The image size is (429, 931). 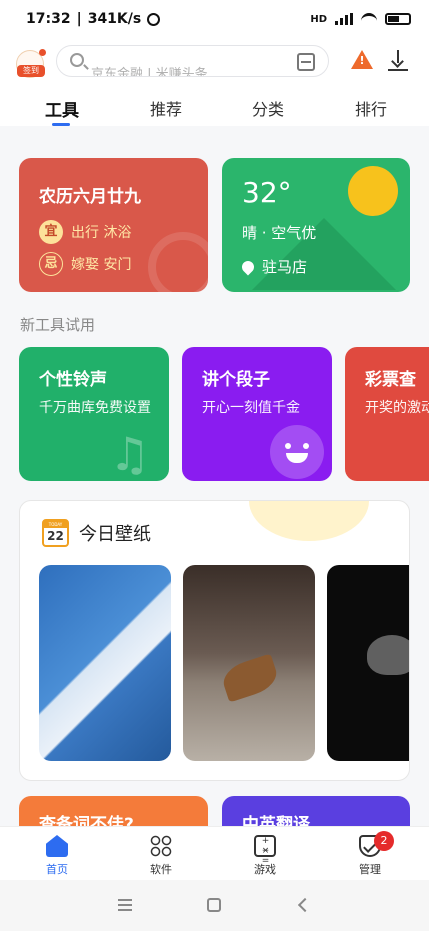 I want to click on jellyfish-wallpaper-image, so click(x=368, y=663).